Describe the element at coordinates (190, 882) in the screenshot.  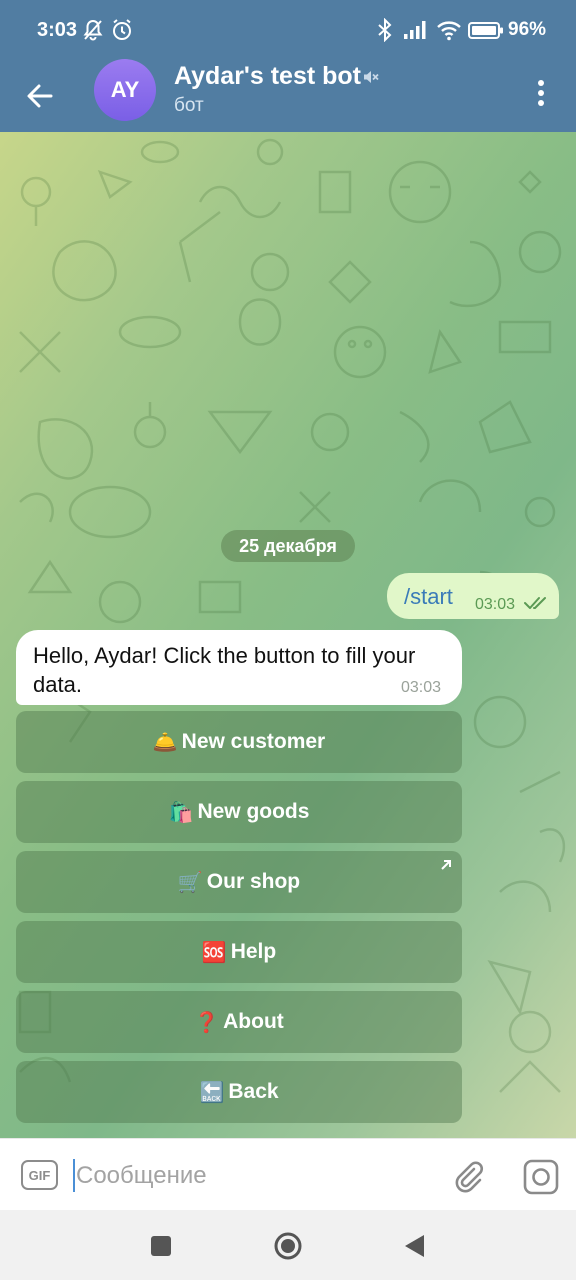
I see `shopping-cart-icon: 🛒` at that location.